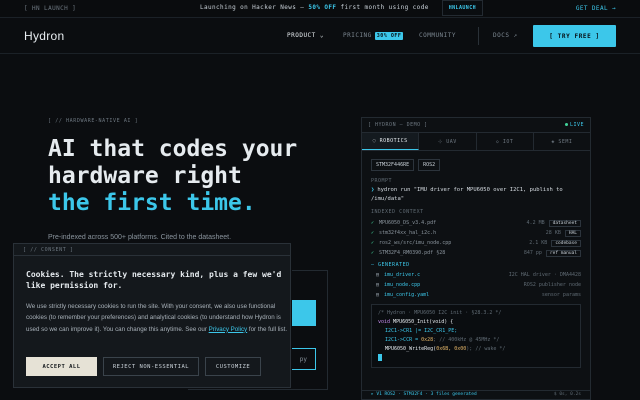 The image size is (640, 400). What do you see at coordinates (567, 394) in the screenshot?
I see `demo-footer-timing: $ 0s, 0.2s` at bounding box center [567, 394].